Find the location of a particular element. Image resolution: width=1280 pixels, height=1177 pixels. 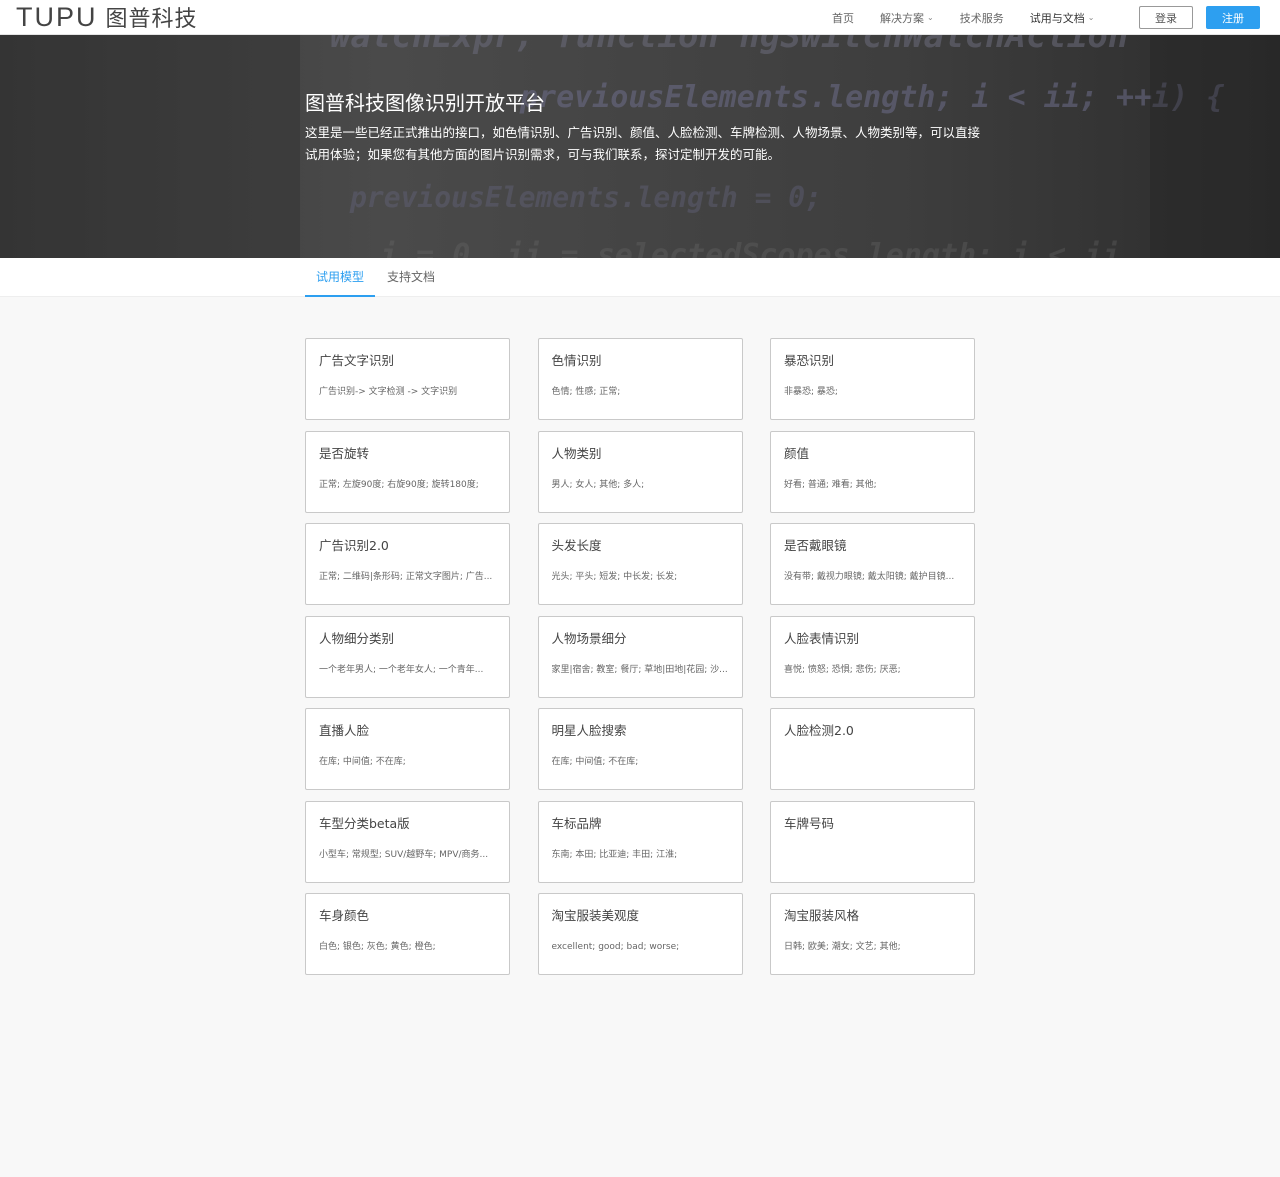

model-card-labels: 非暴恐; 暴恐; is located at coordinates (811, 392).